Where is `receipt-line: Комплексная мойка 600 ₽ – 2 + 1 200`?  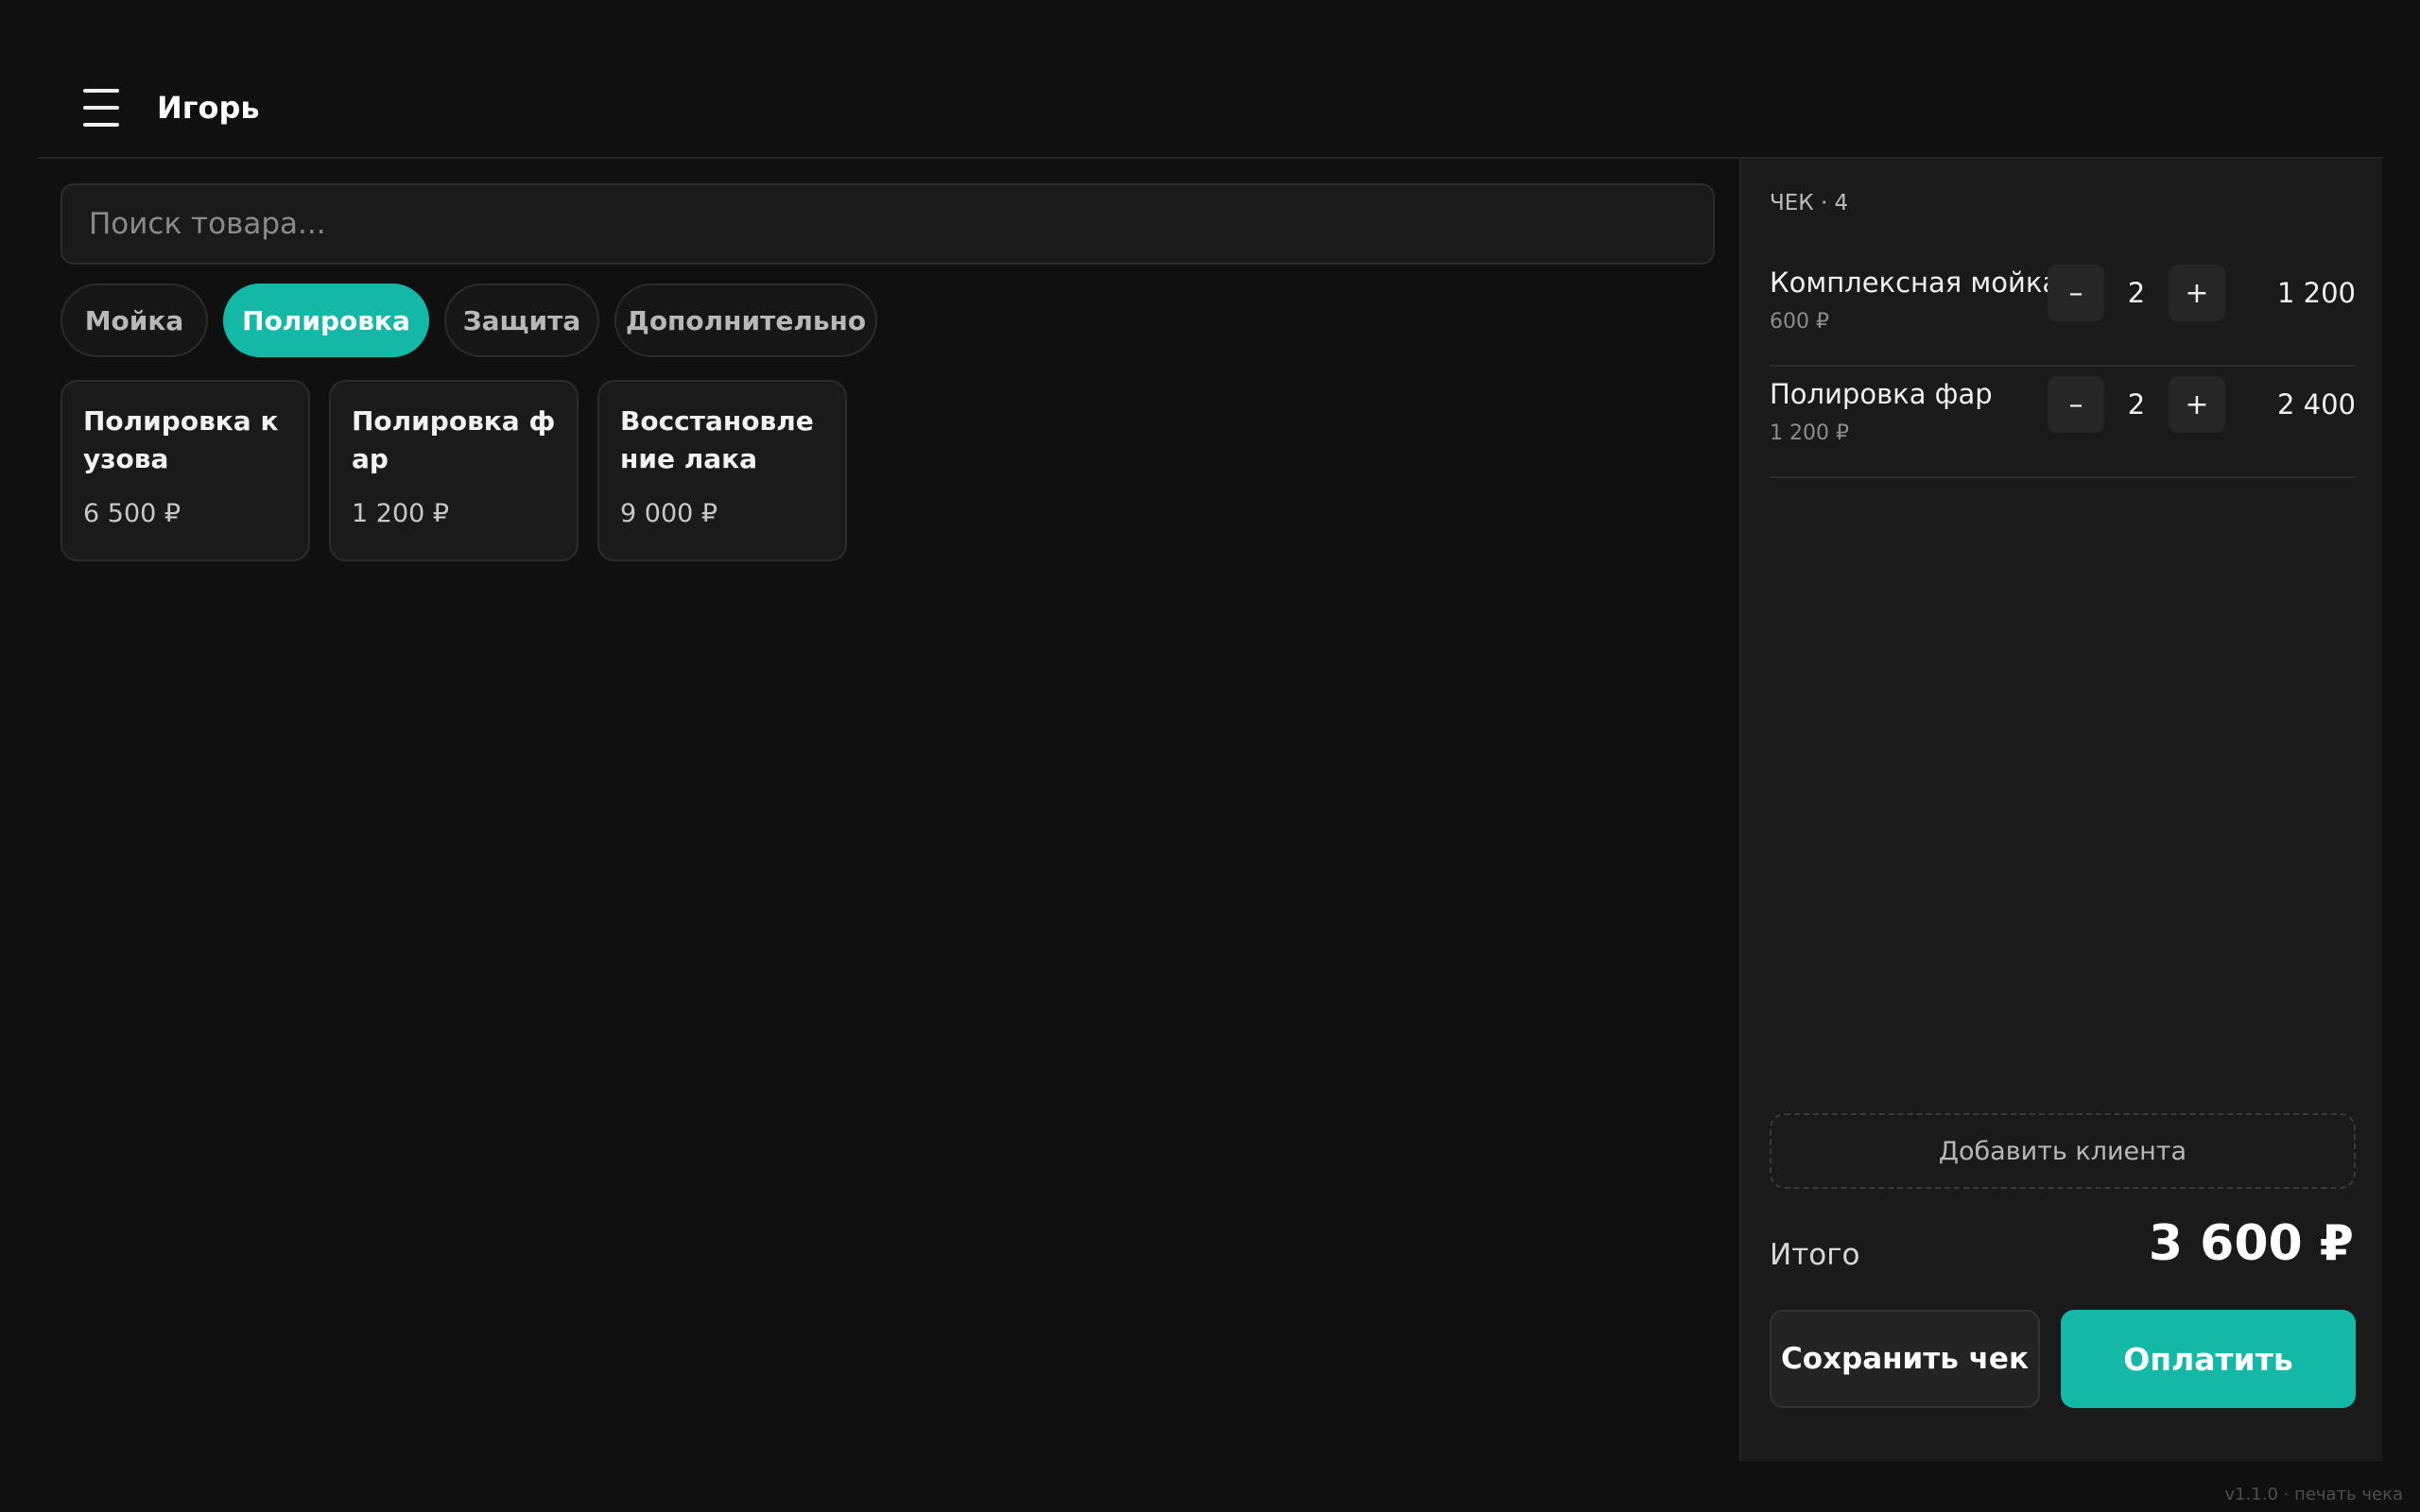
receipt-line: Комплексная мойка 600 ₽ – 2 + 1 200 is located at coordinates (2063, 311).